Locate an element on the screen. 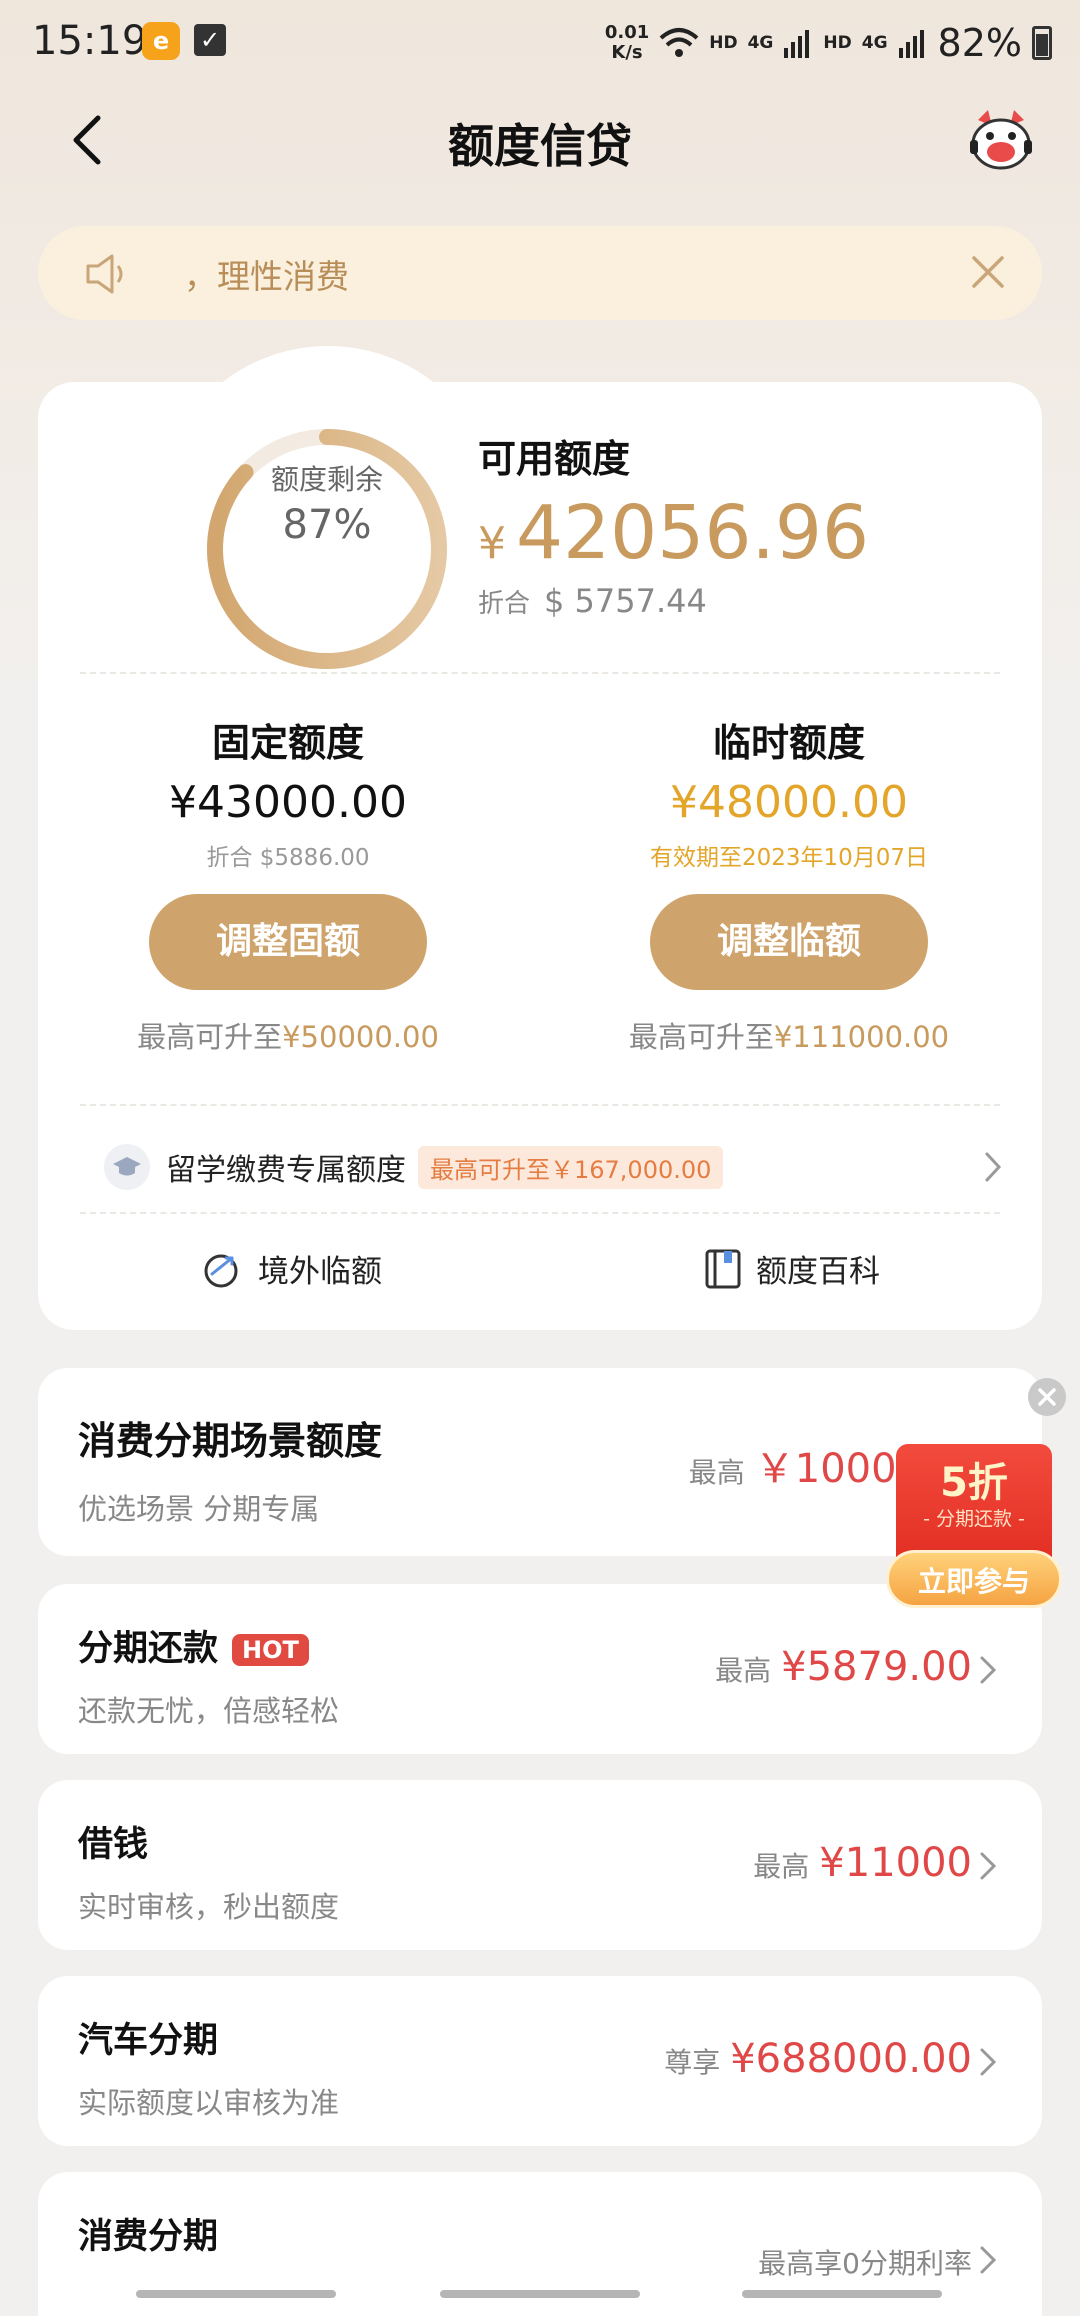  ring-value: 87% is located at coordinates (327, 525).